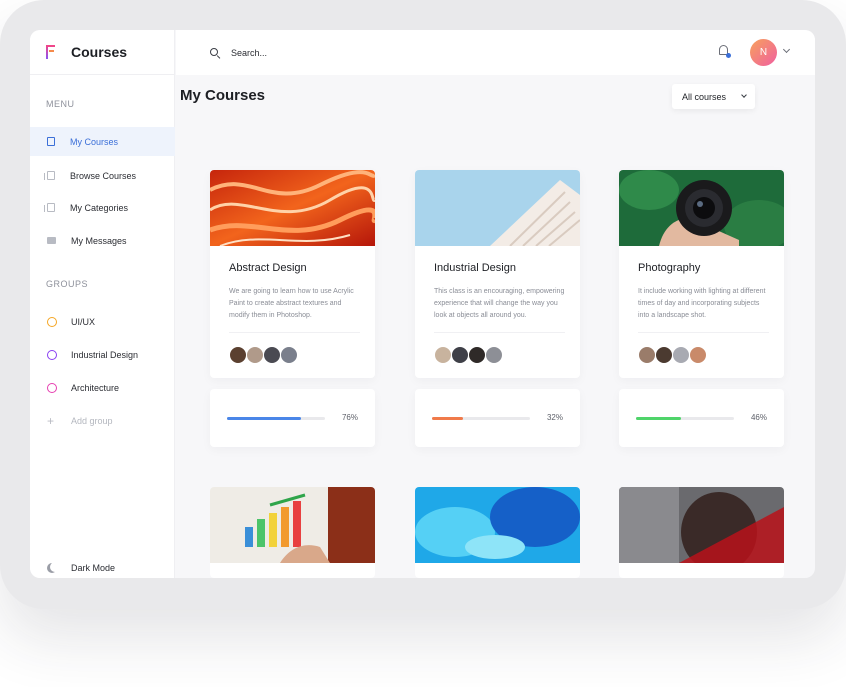  Describe the element at coordinates (728, 55) in the screenshot. I see `notification-dot` at that location.